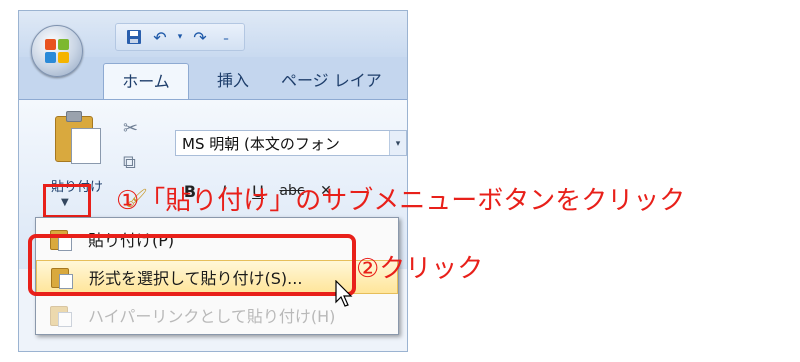 The width and height of the screenshot is (800, 362). Describe the element at coordinates (134, 37) in the screenshot. I see `save-icon` at that location.